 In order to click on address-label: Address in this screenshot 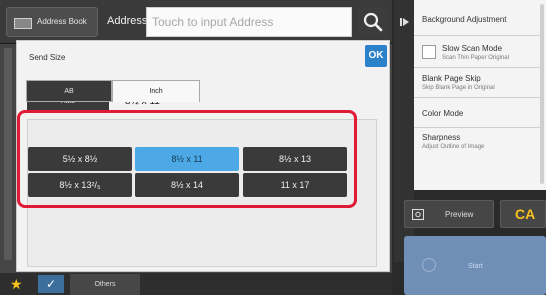, I will do `click(127, 21)`.